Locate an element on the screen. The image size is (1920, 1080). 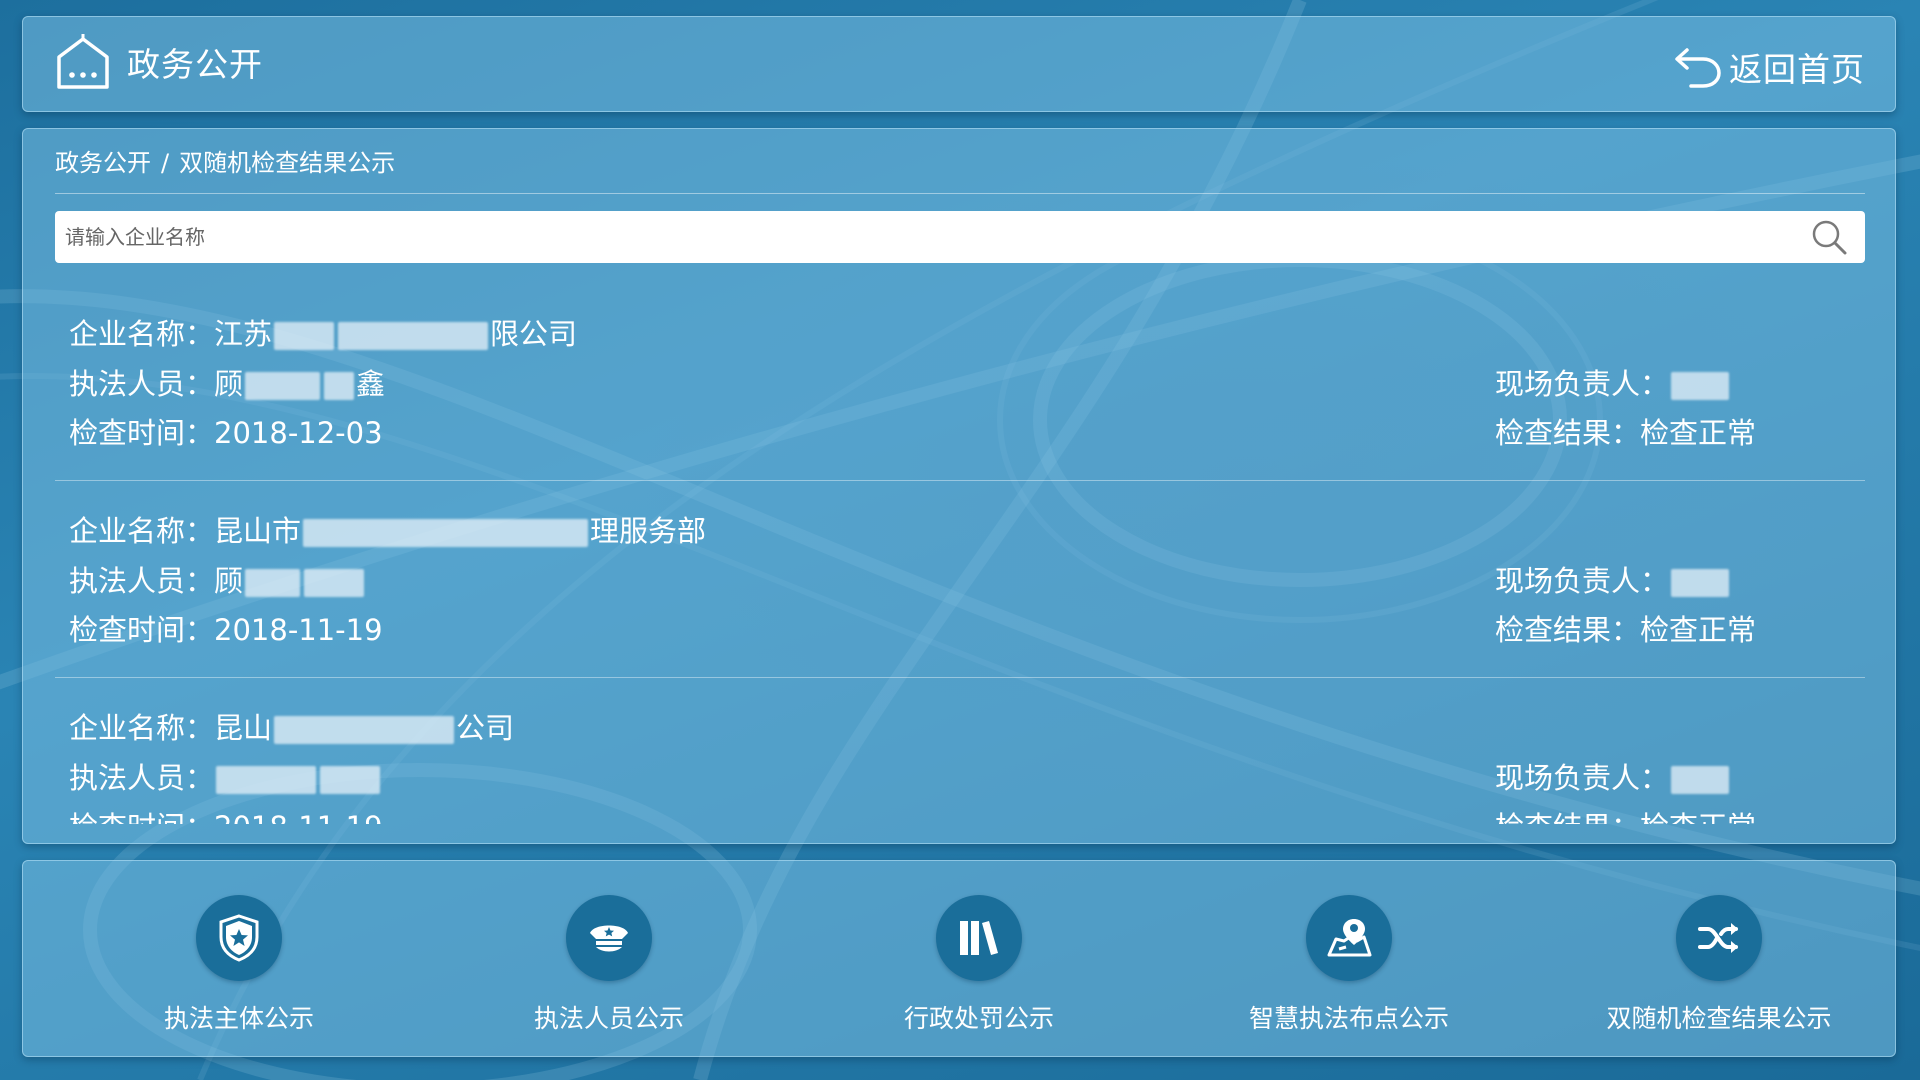
company-name-suffix: 理服务部 is located at coordinates (648, 531).